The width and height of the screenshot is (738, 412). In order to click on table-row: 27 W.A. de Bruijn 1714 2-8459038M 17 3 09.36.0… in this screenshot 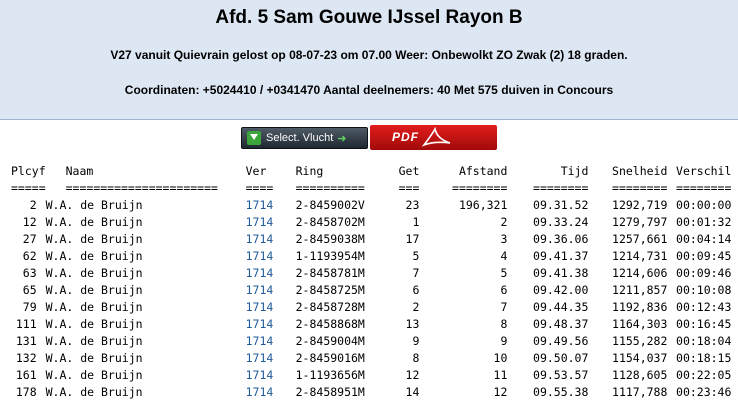, I will do `click(366, 238)`.